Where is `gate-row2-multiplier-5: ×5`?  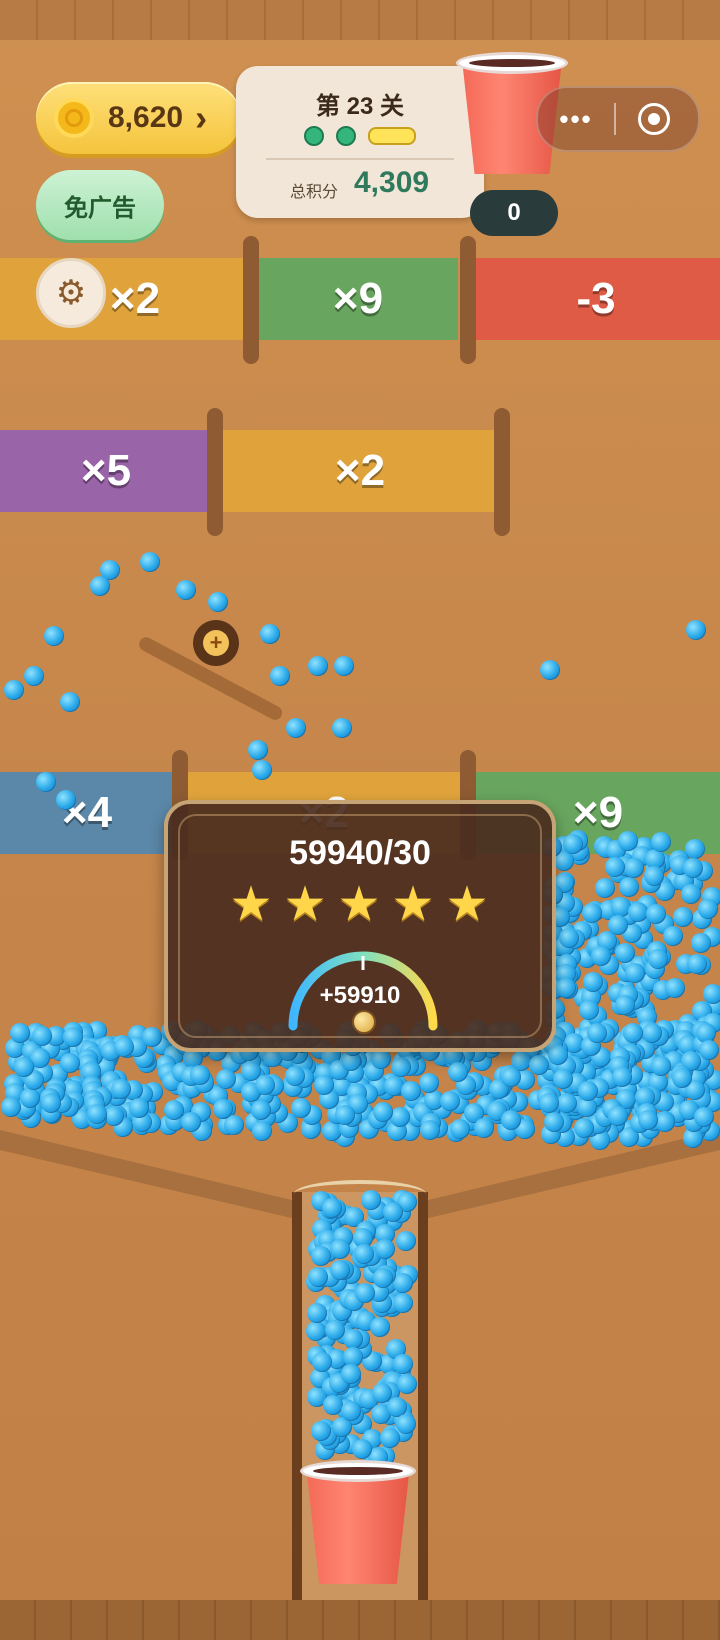 gate-row2-multiplier-5: ×5 is located at coordinates (106, 471).